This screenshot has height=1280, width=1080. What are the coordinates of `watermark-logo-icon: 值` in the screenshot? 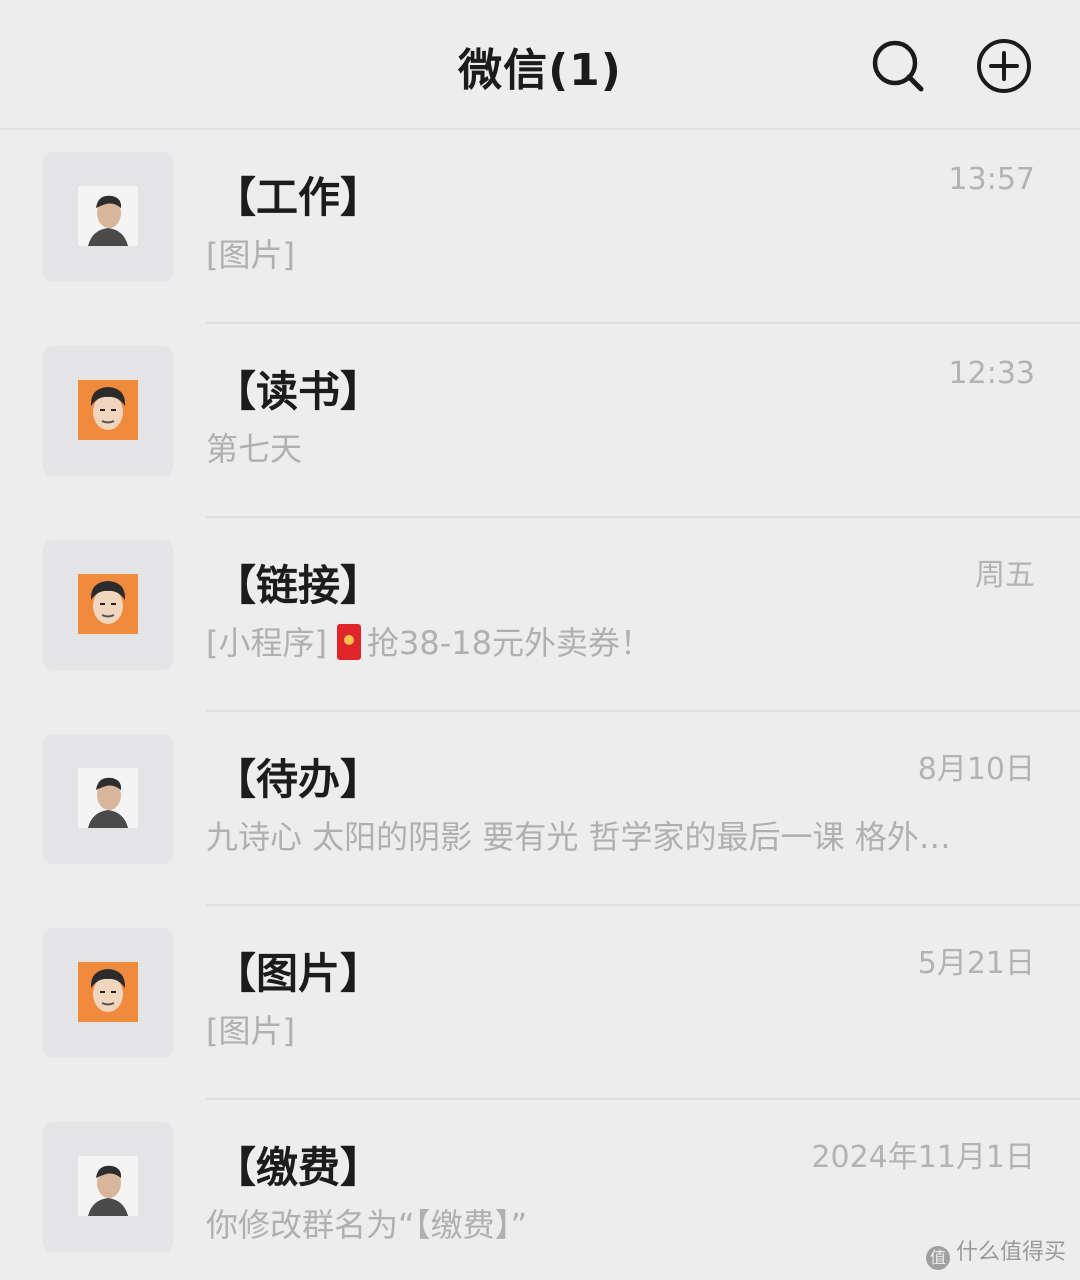 It's located at (937, 1258).